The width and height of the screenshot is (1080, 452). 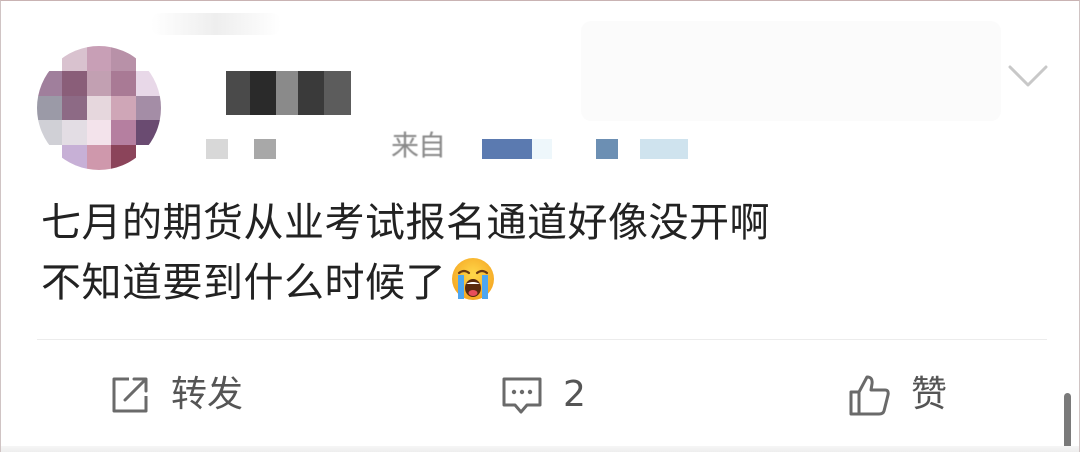 I want to click on post-text-line: 不知道要到什么时候了, so click(x=491, y=283).